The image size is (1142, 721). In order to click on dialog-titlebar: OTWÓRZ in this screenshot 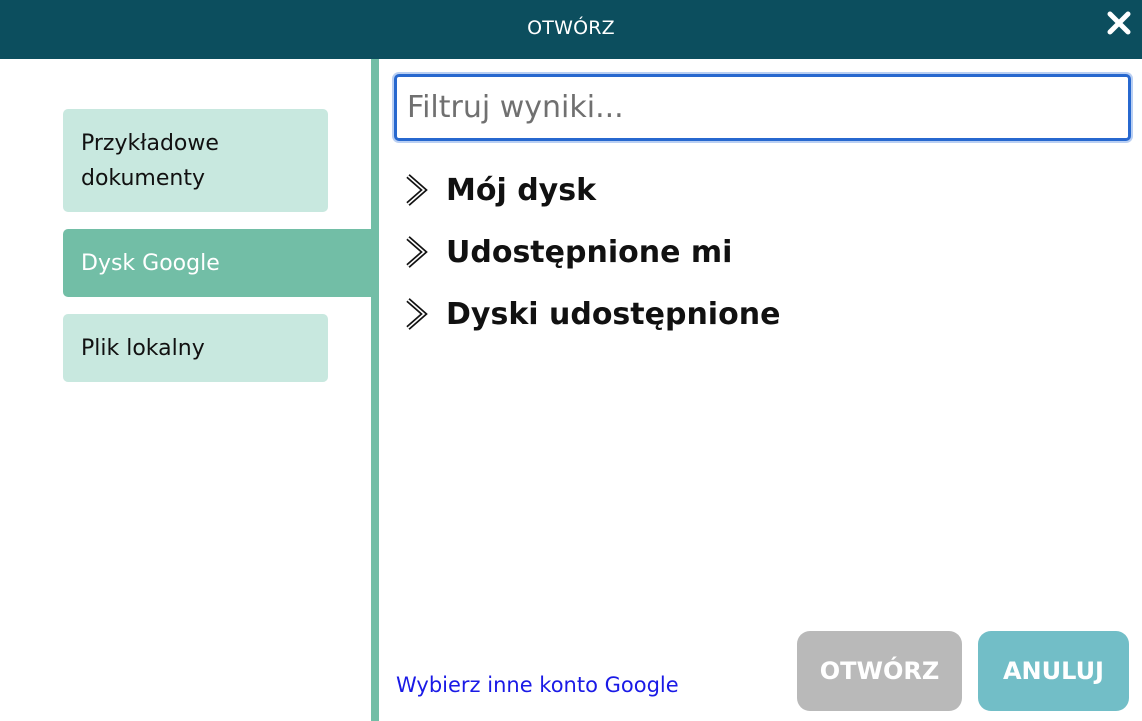, I will do `click(571, 29)`.